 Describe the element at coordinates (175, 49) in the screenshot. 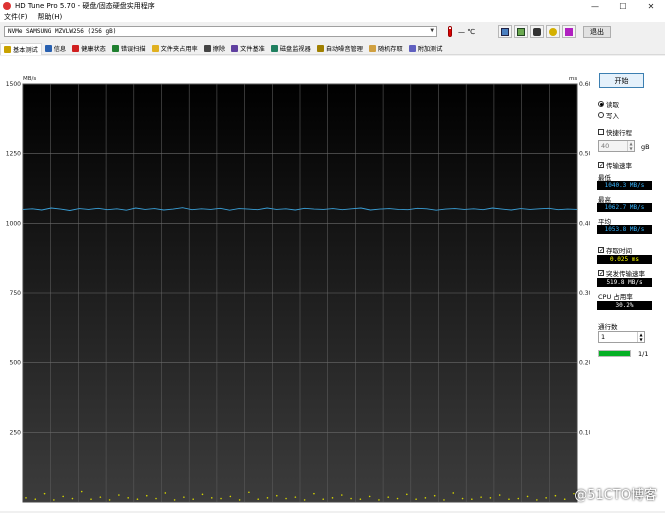

I see `tab-4: 文件夹占用率` at that location.